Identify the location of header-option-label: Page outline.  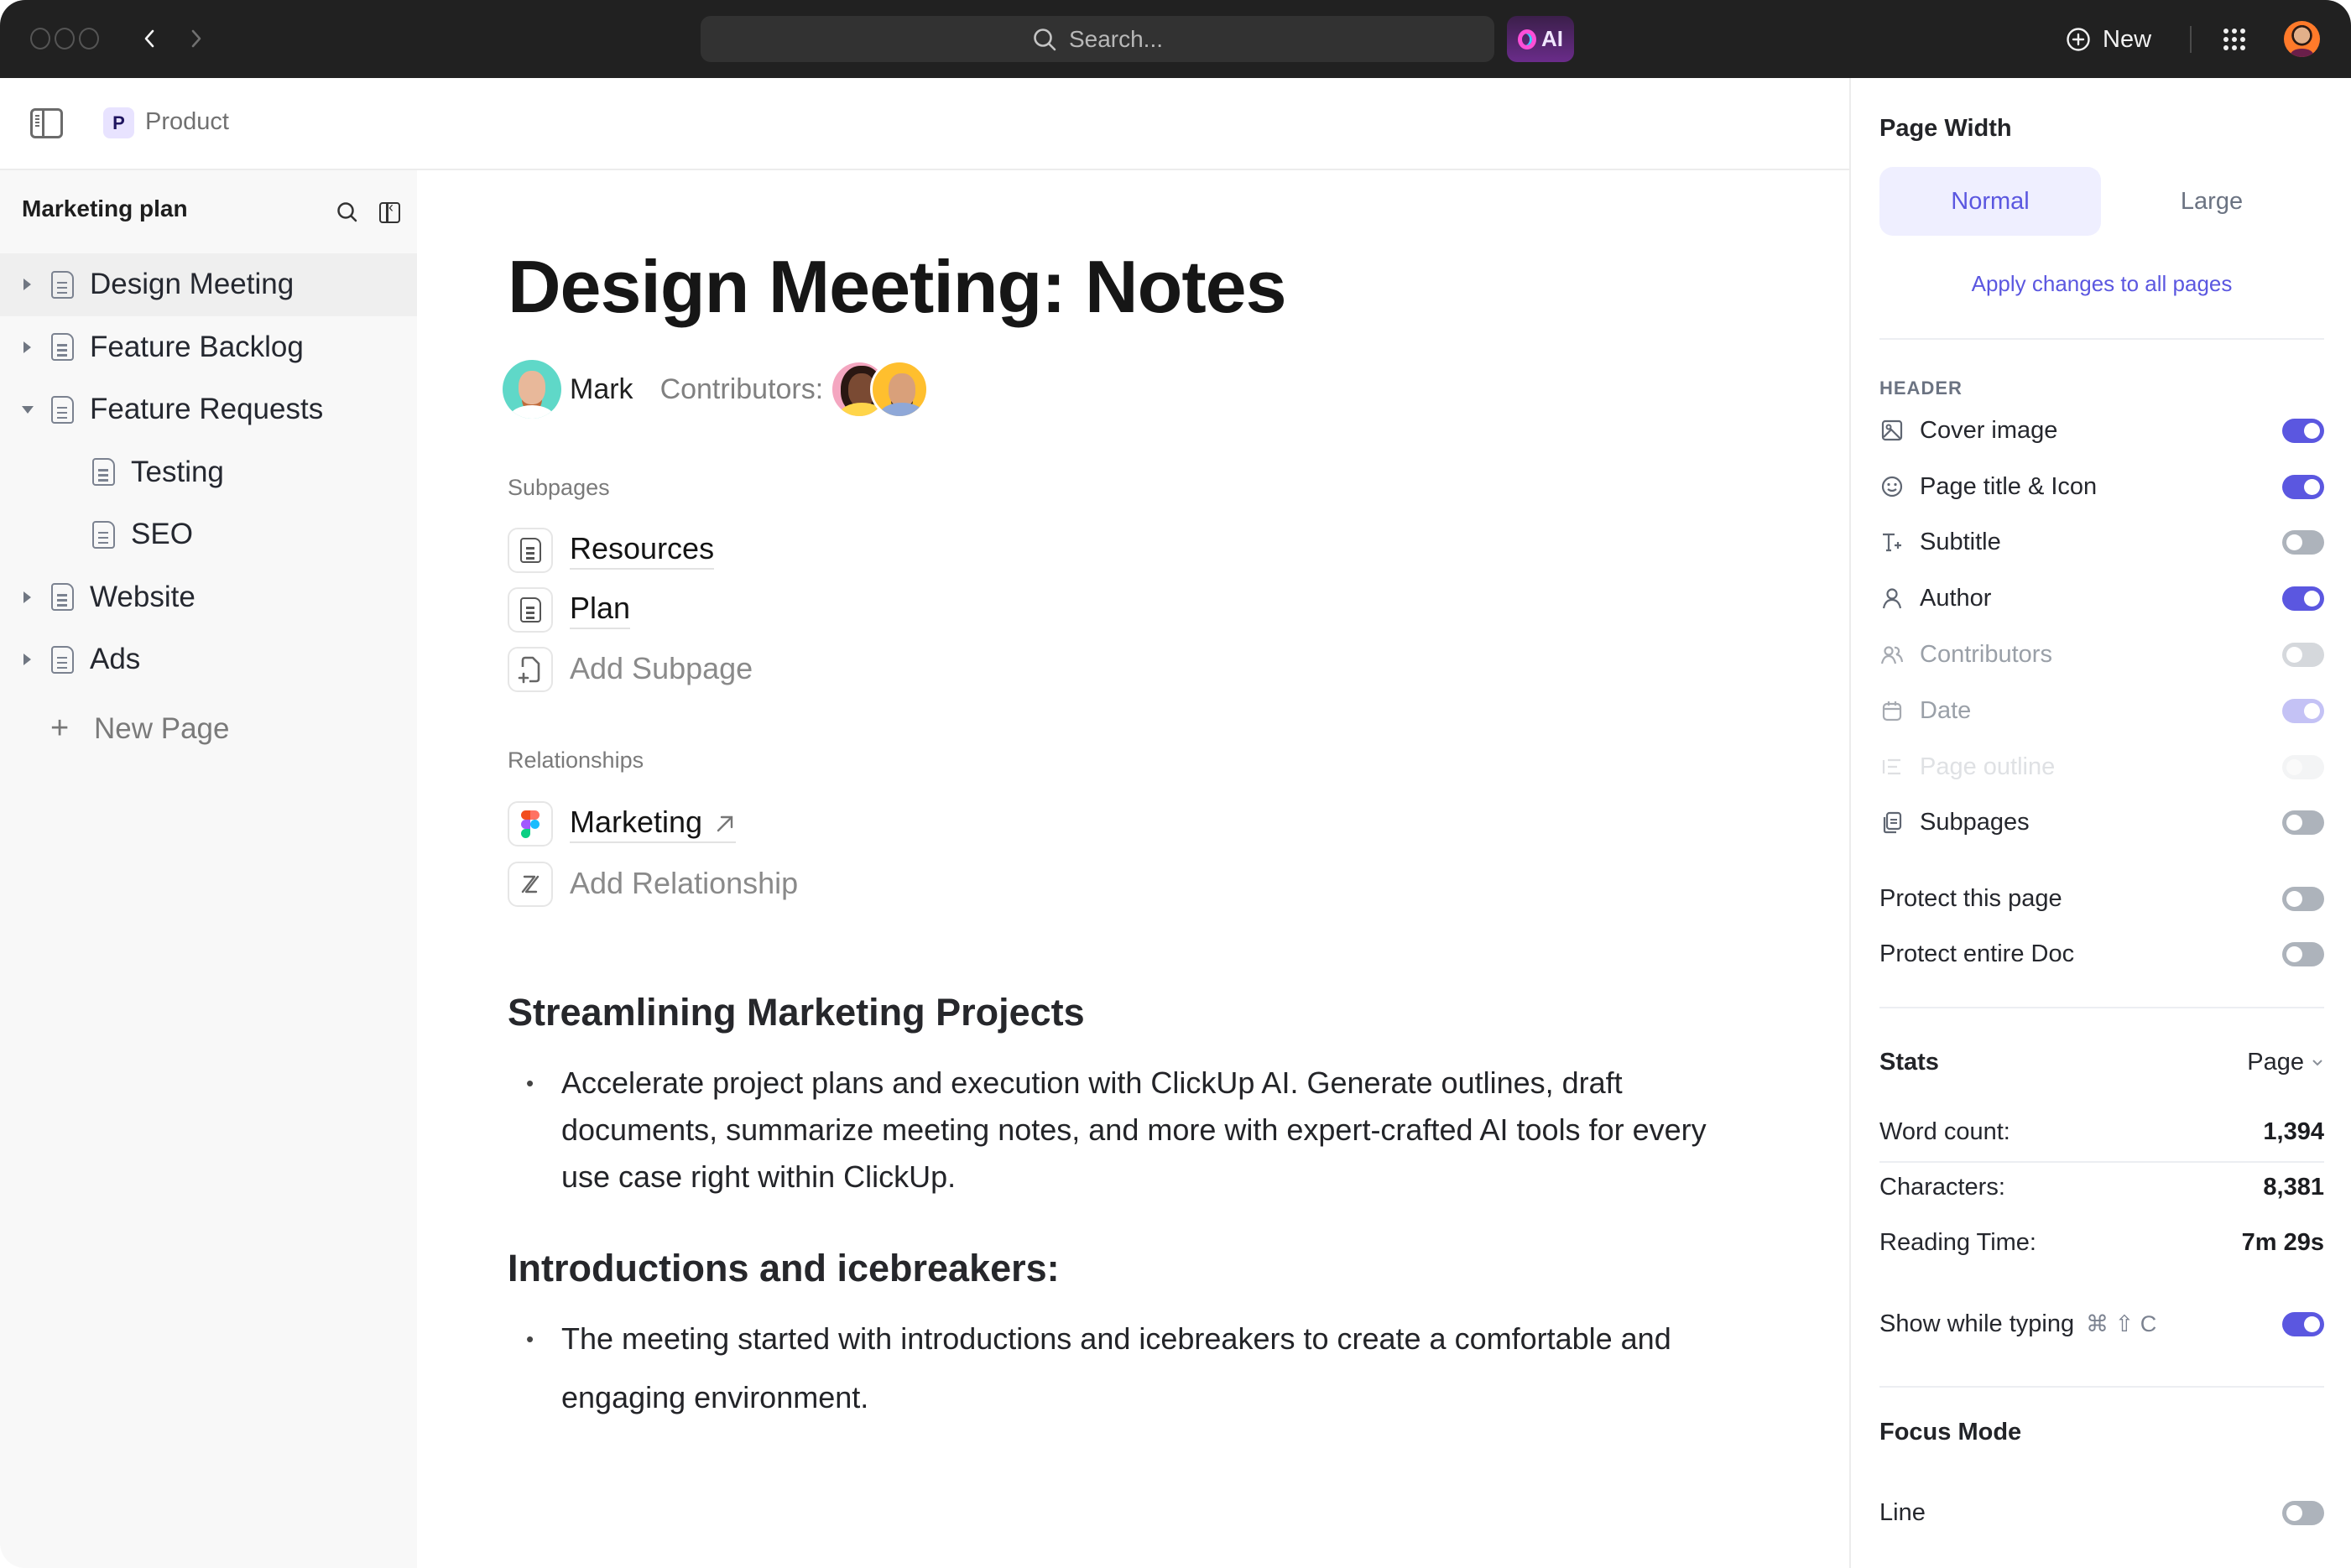
(1988, 767).